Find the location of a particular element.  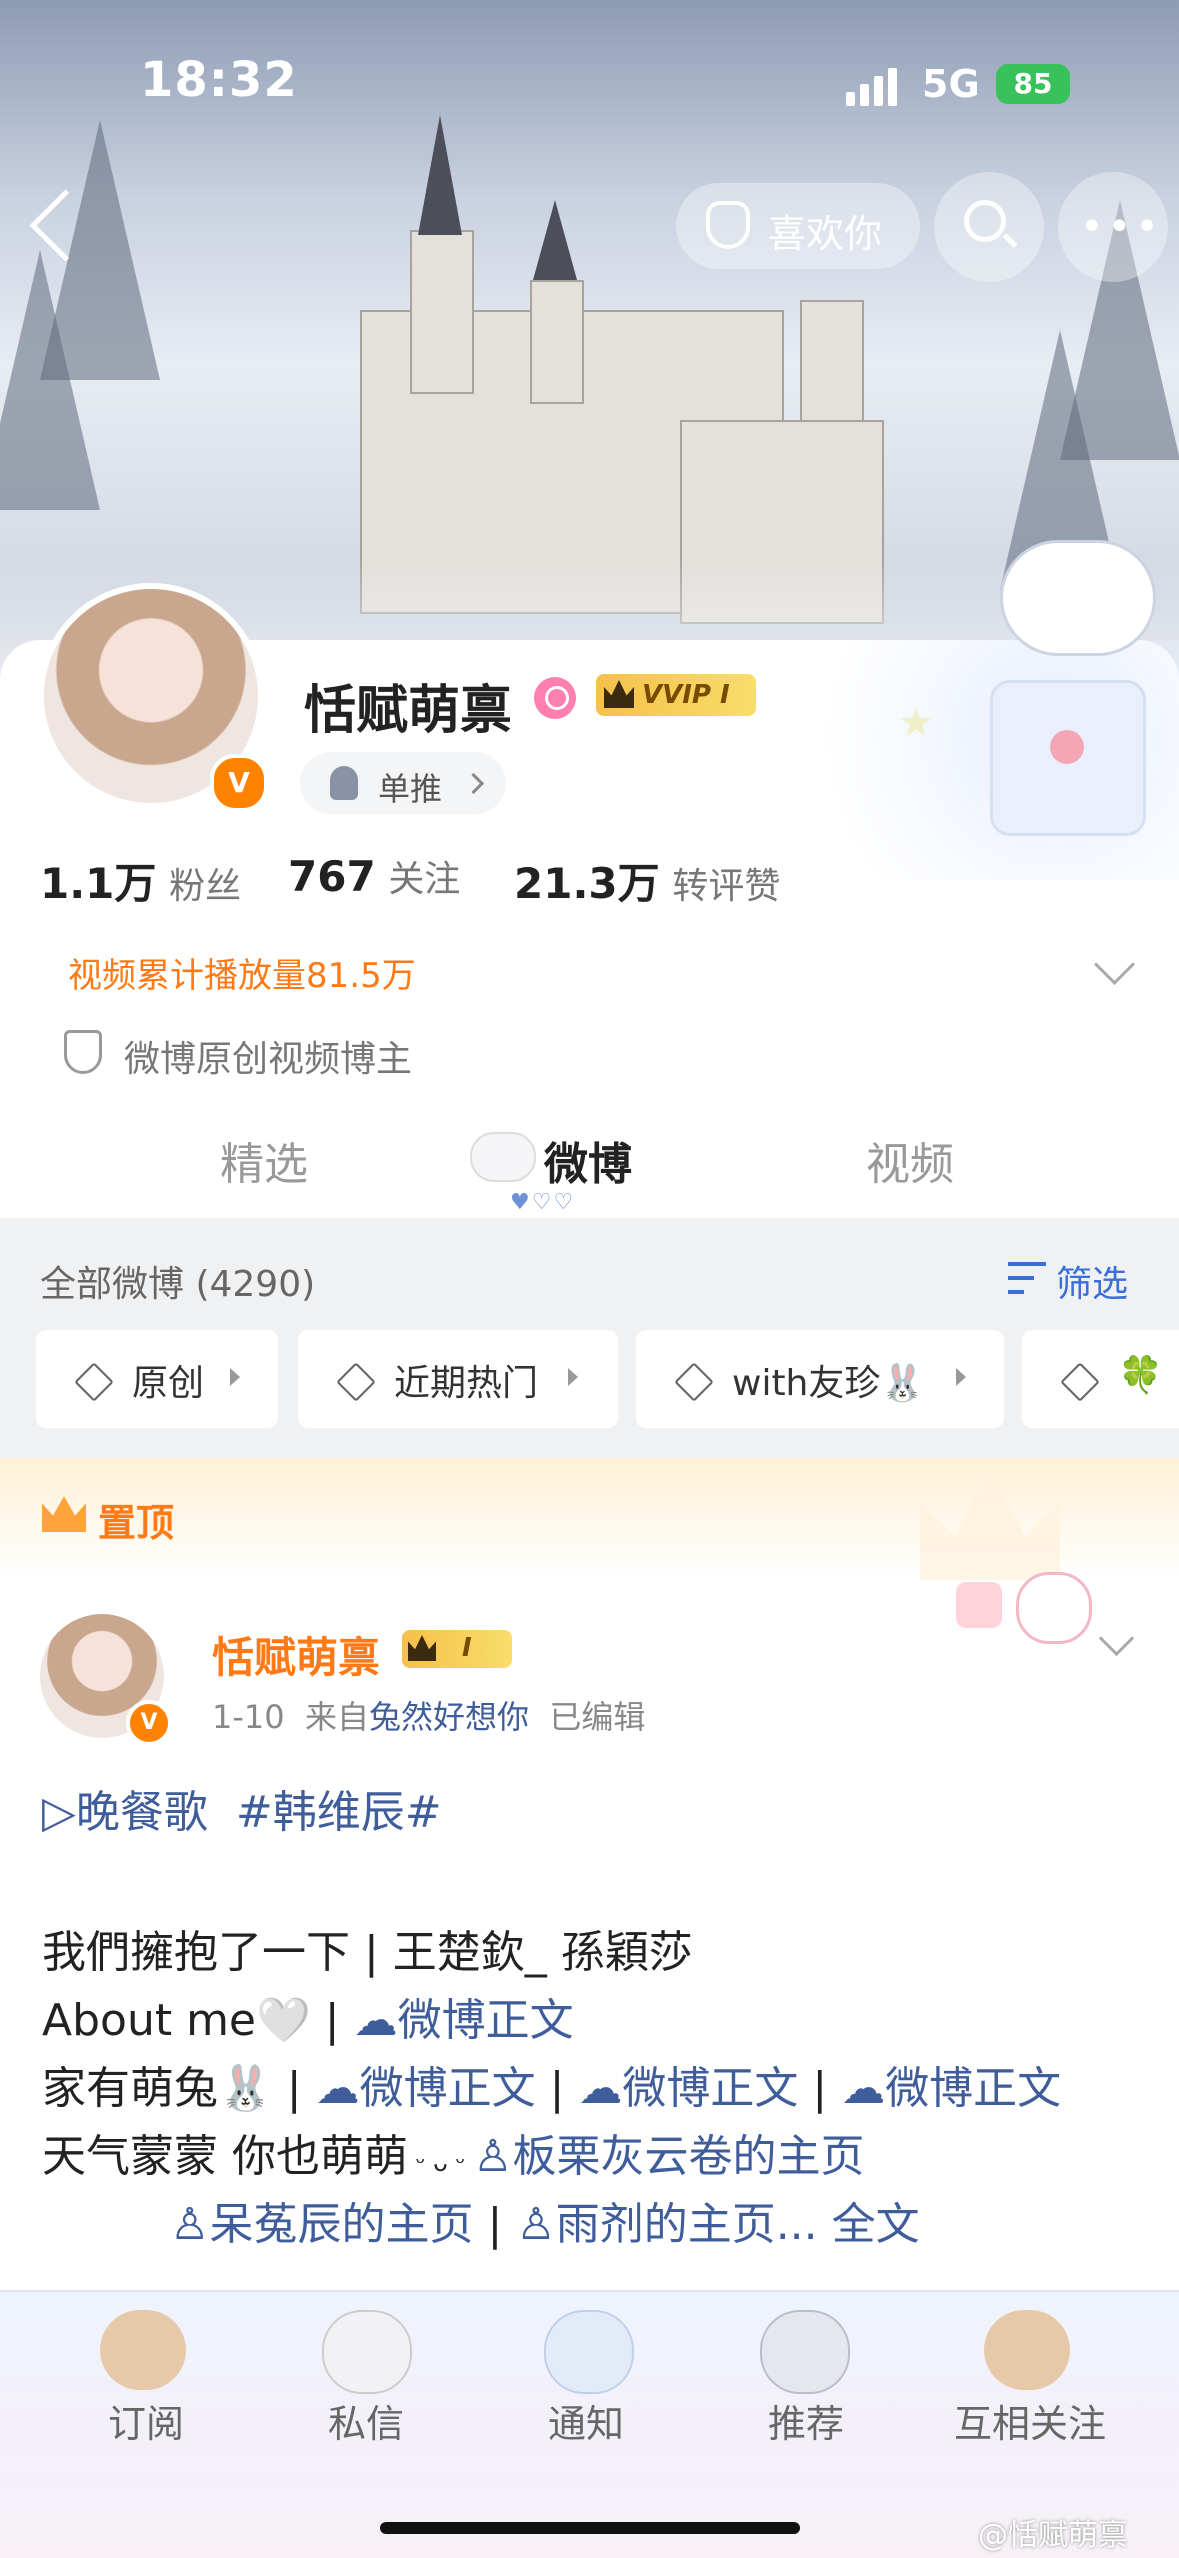

battery-indicator: 85 is located at coordinates (1033, 84).